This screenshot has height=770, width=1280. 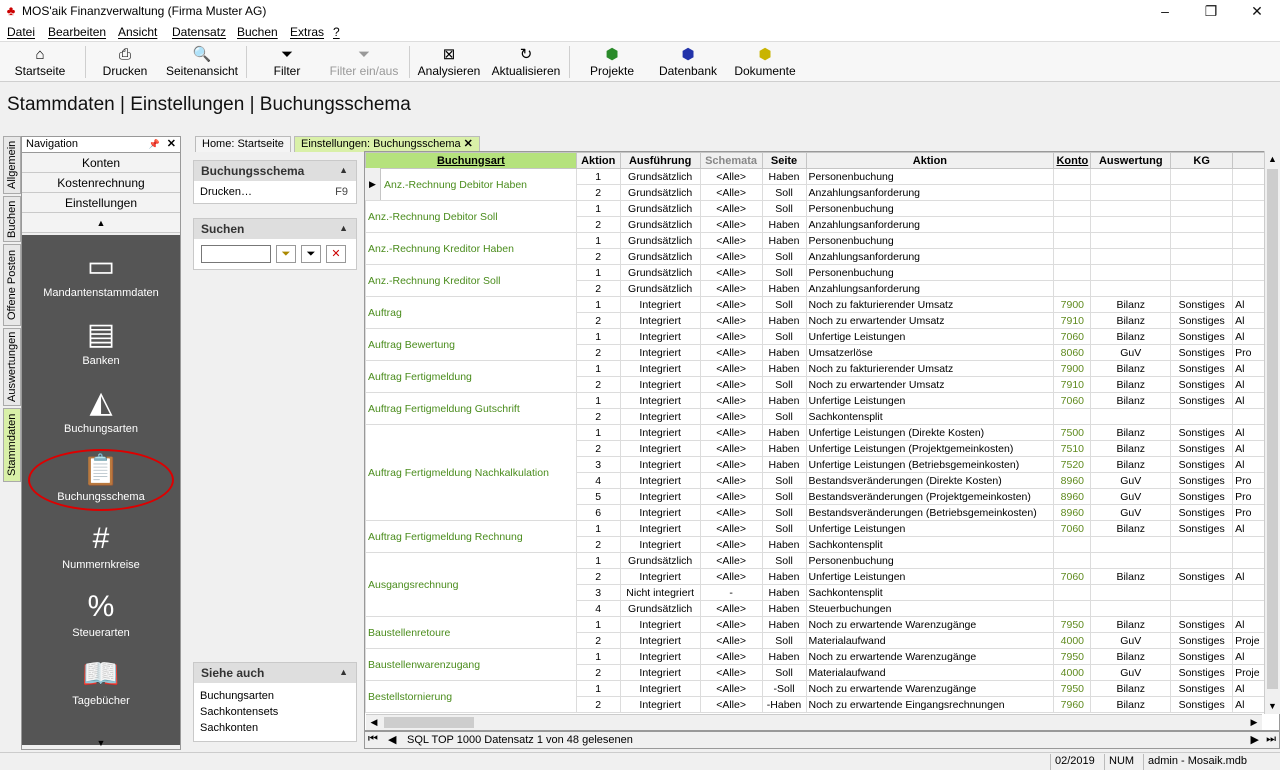 What do you see at coordinates (125, 63) in the screenshot?
I see `drucken-button: ⎙ Drucken` at bounding box center [125, 63].